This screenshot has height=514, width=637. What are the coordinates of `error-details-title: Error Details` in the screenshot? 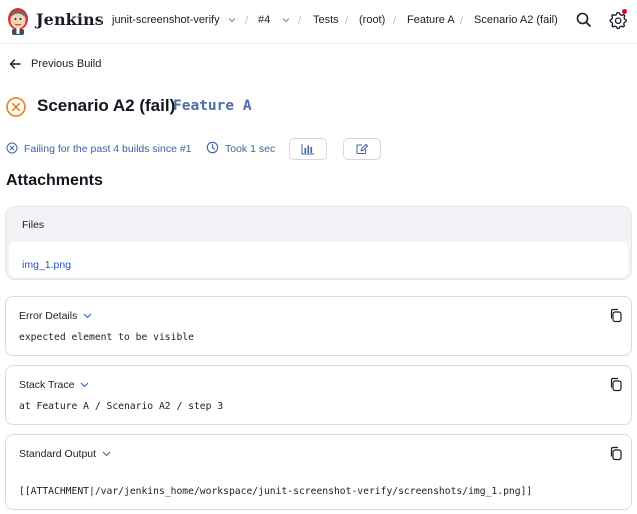 It's located at (48, 316).